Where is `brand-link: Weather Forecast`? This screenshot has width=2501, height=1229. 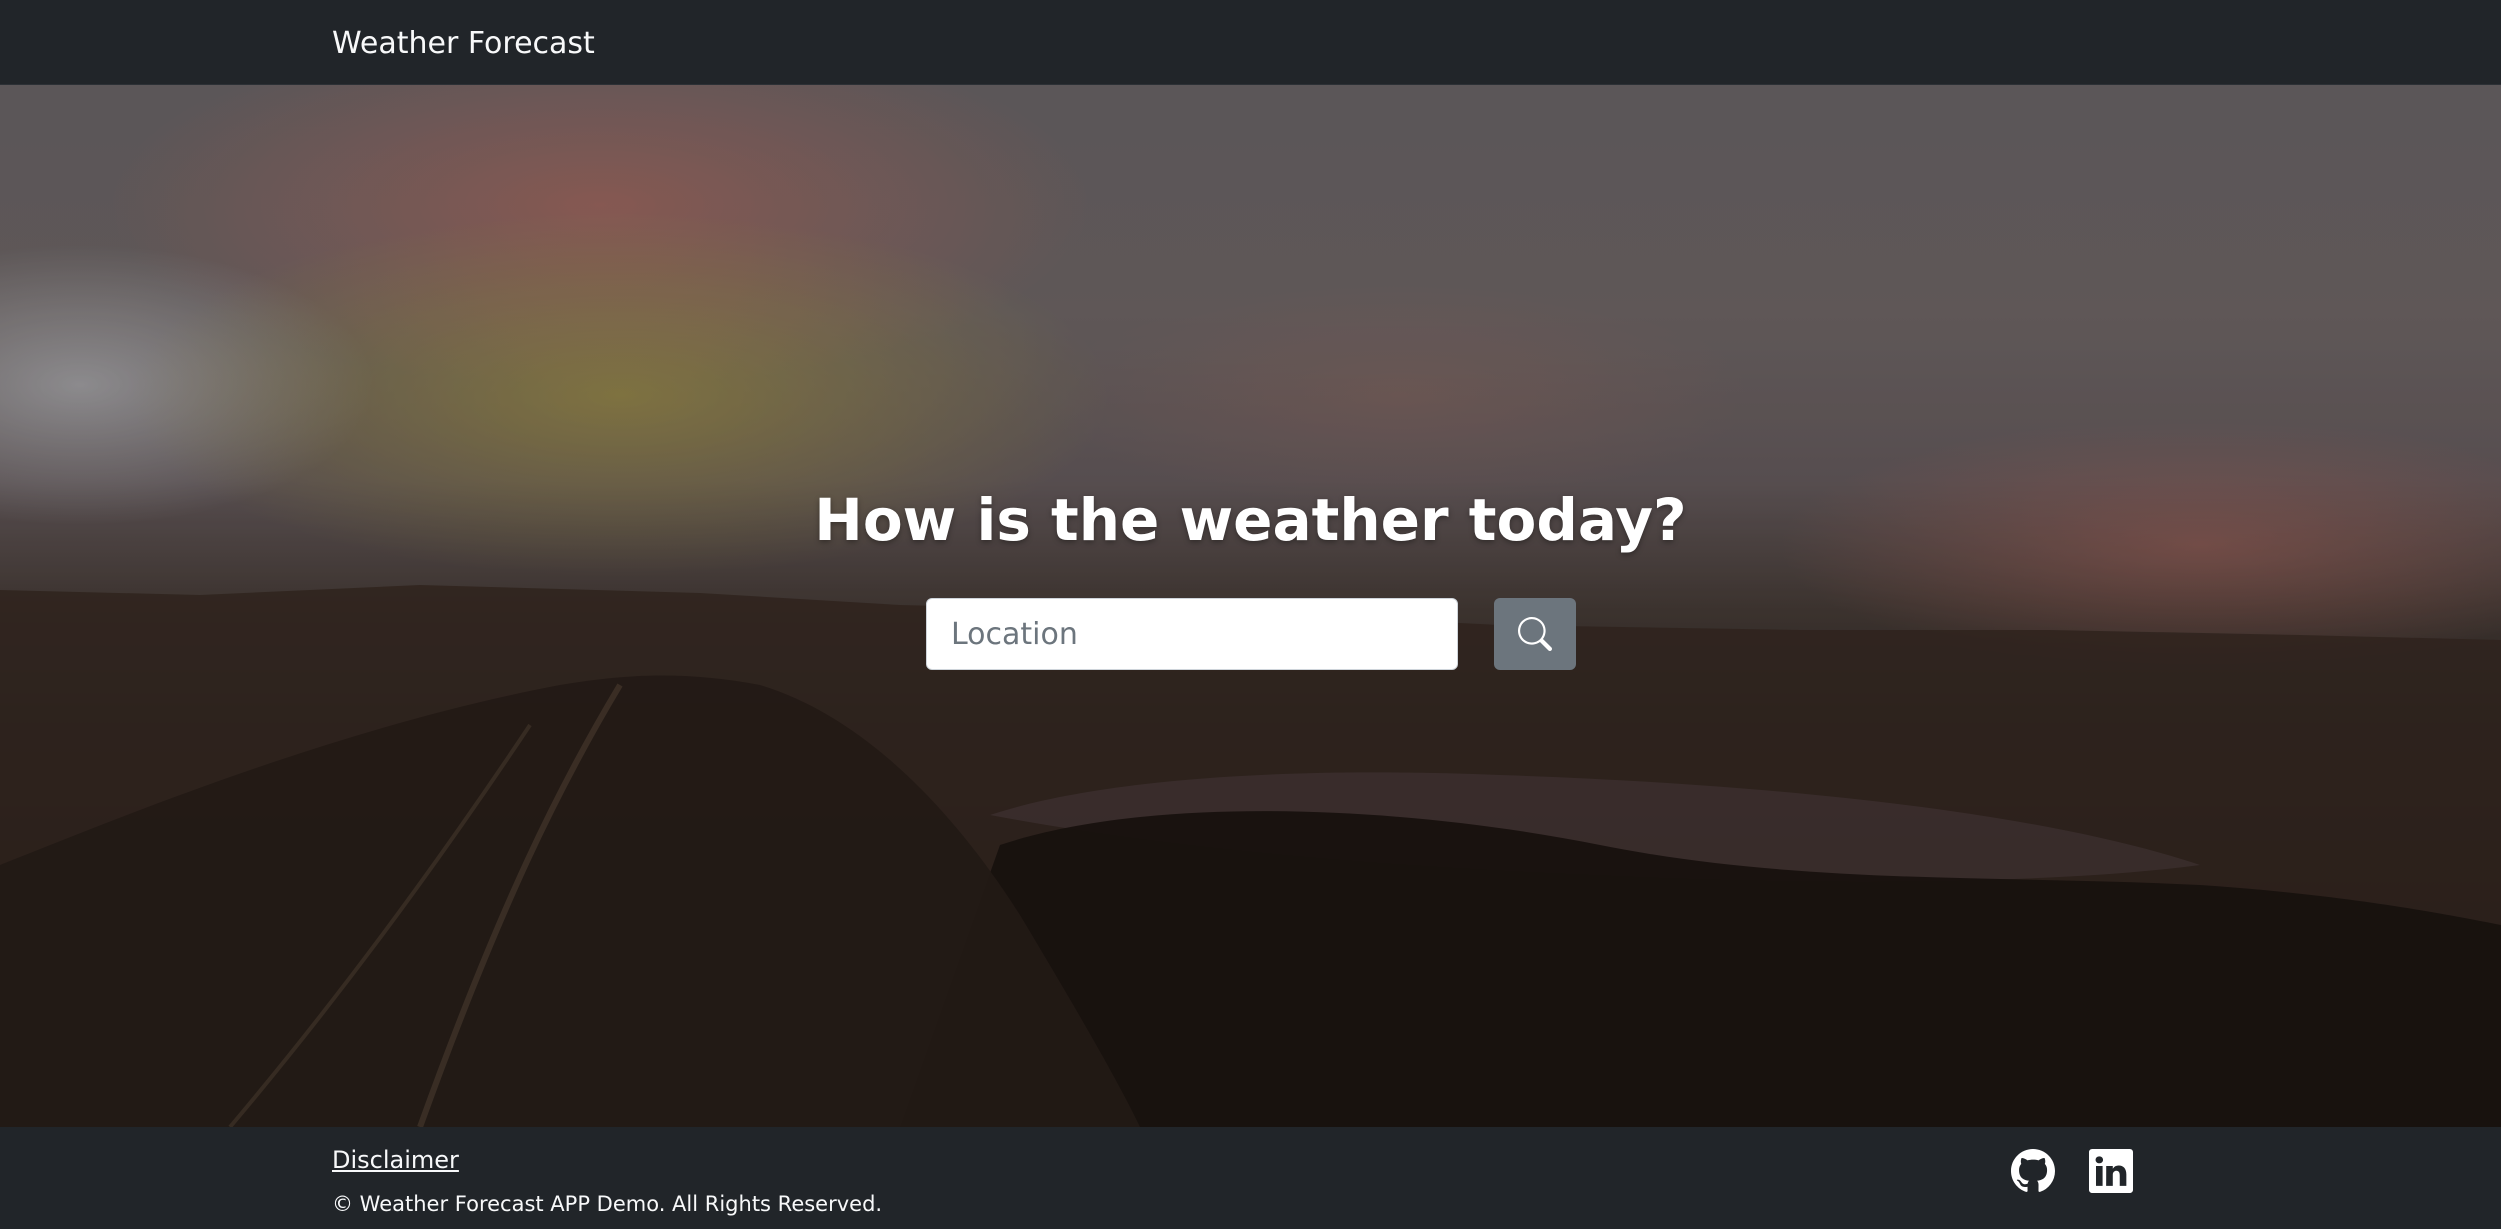
brand-link: Weather Forecast is located at coordinates (463, 44).